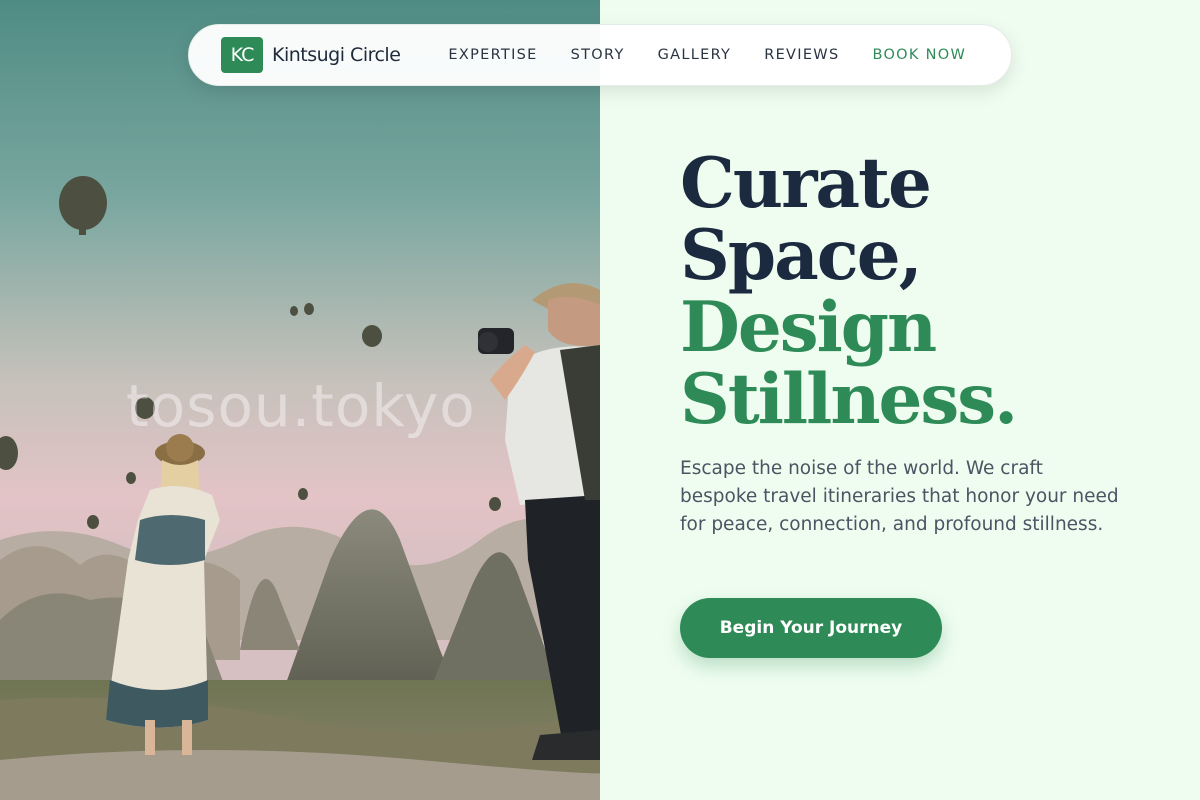 The image size is (1200, 800). I want to click on nav-link-gallery: GALLERY, so click(695, 55).